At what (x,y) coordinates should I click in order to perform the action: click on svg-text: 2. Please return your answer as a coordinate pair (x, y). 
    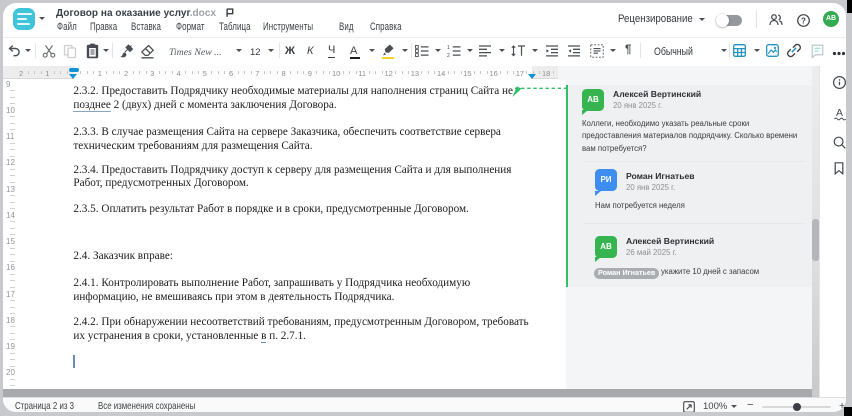
    Looking at the image, I should click on (448, 55).